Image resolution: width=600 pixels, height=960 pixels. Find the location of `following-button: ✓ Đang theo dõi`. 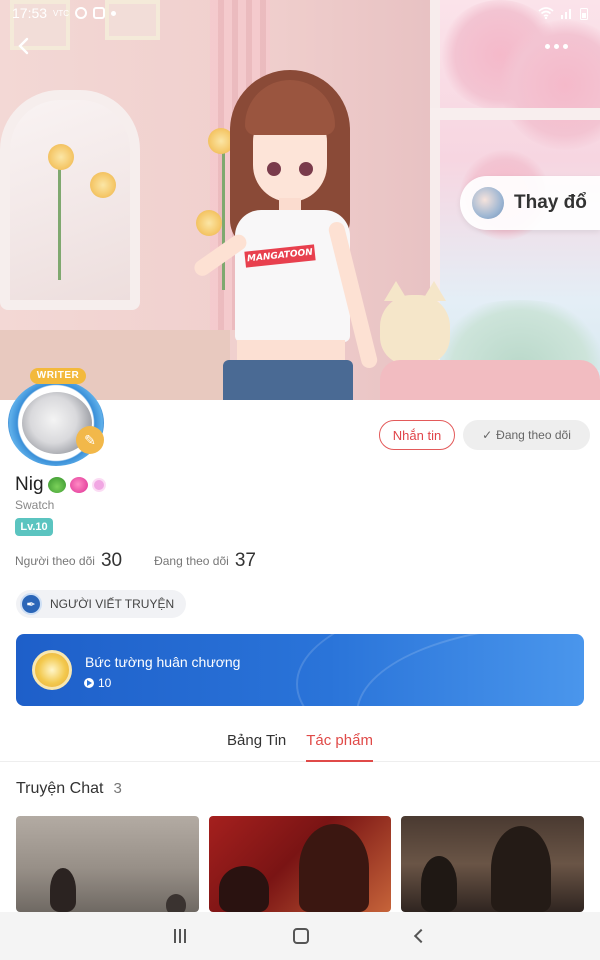

following-button: ✓ Đang theo dõi is located at coordinates (526, 435).